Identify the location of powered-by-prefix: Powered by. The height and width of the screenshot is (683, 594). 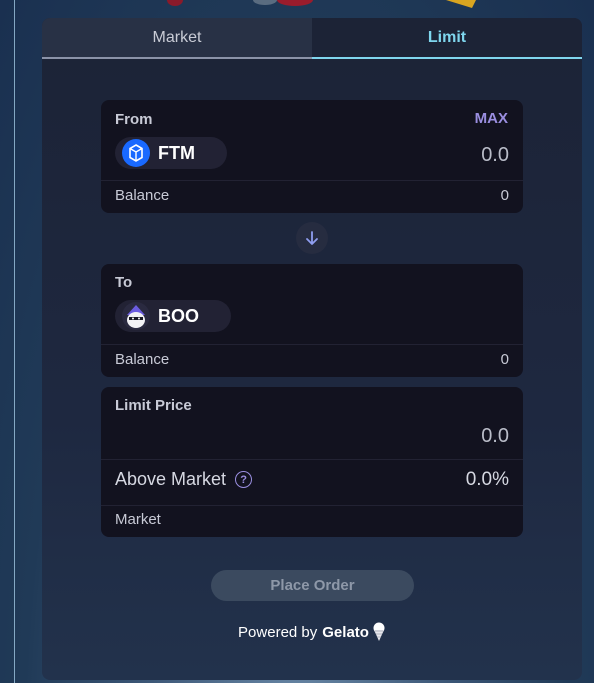
(278, 632).